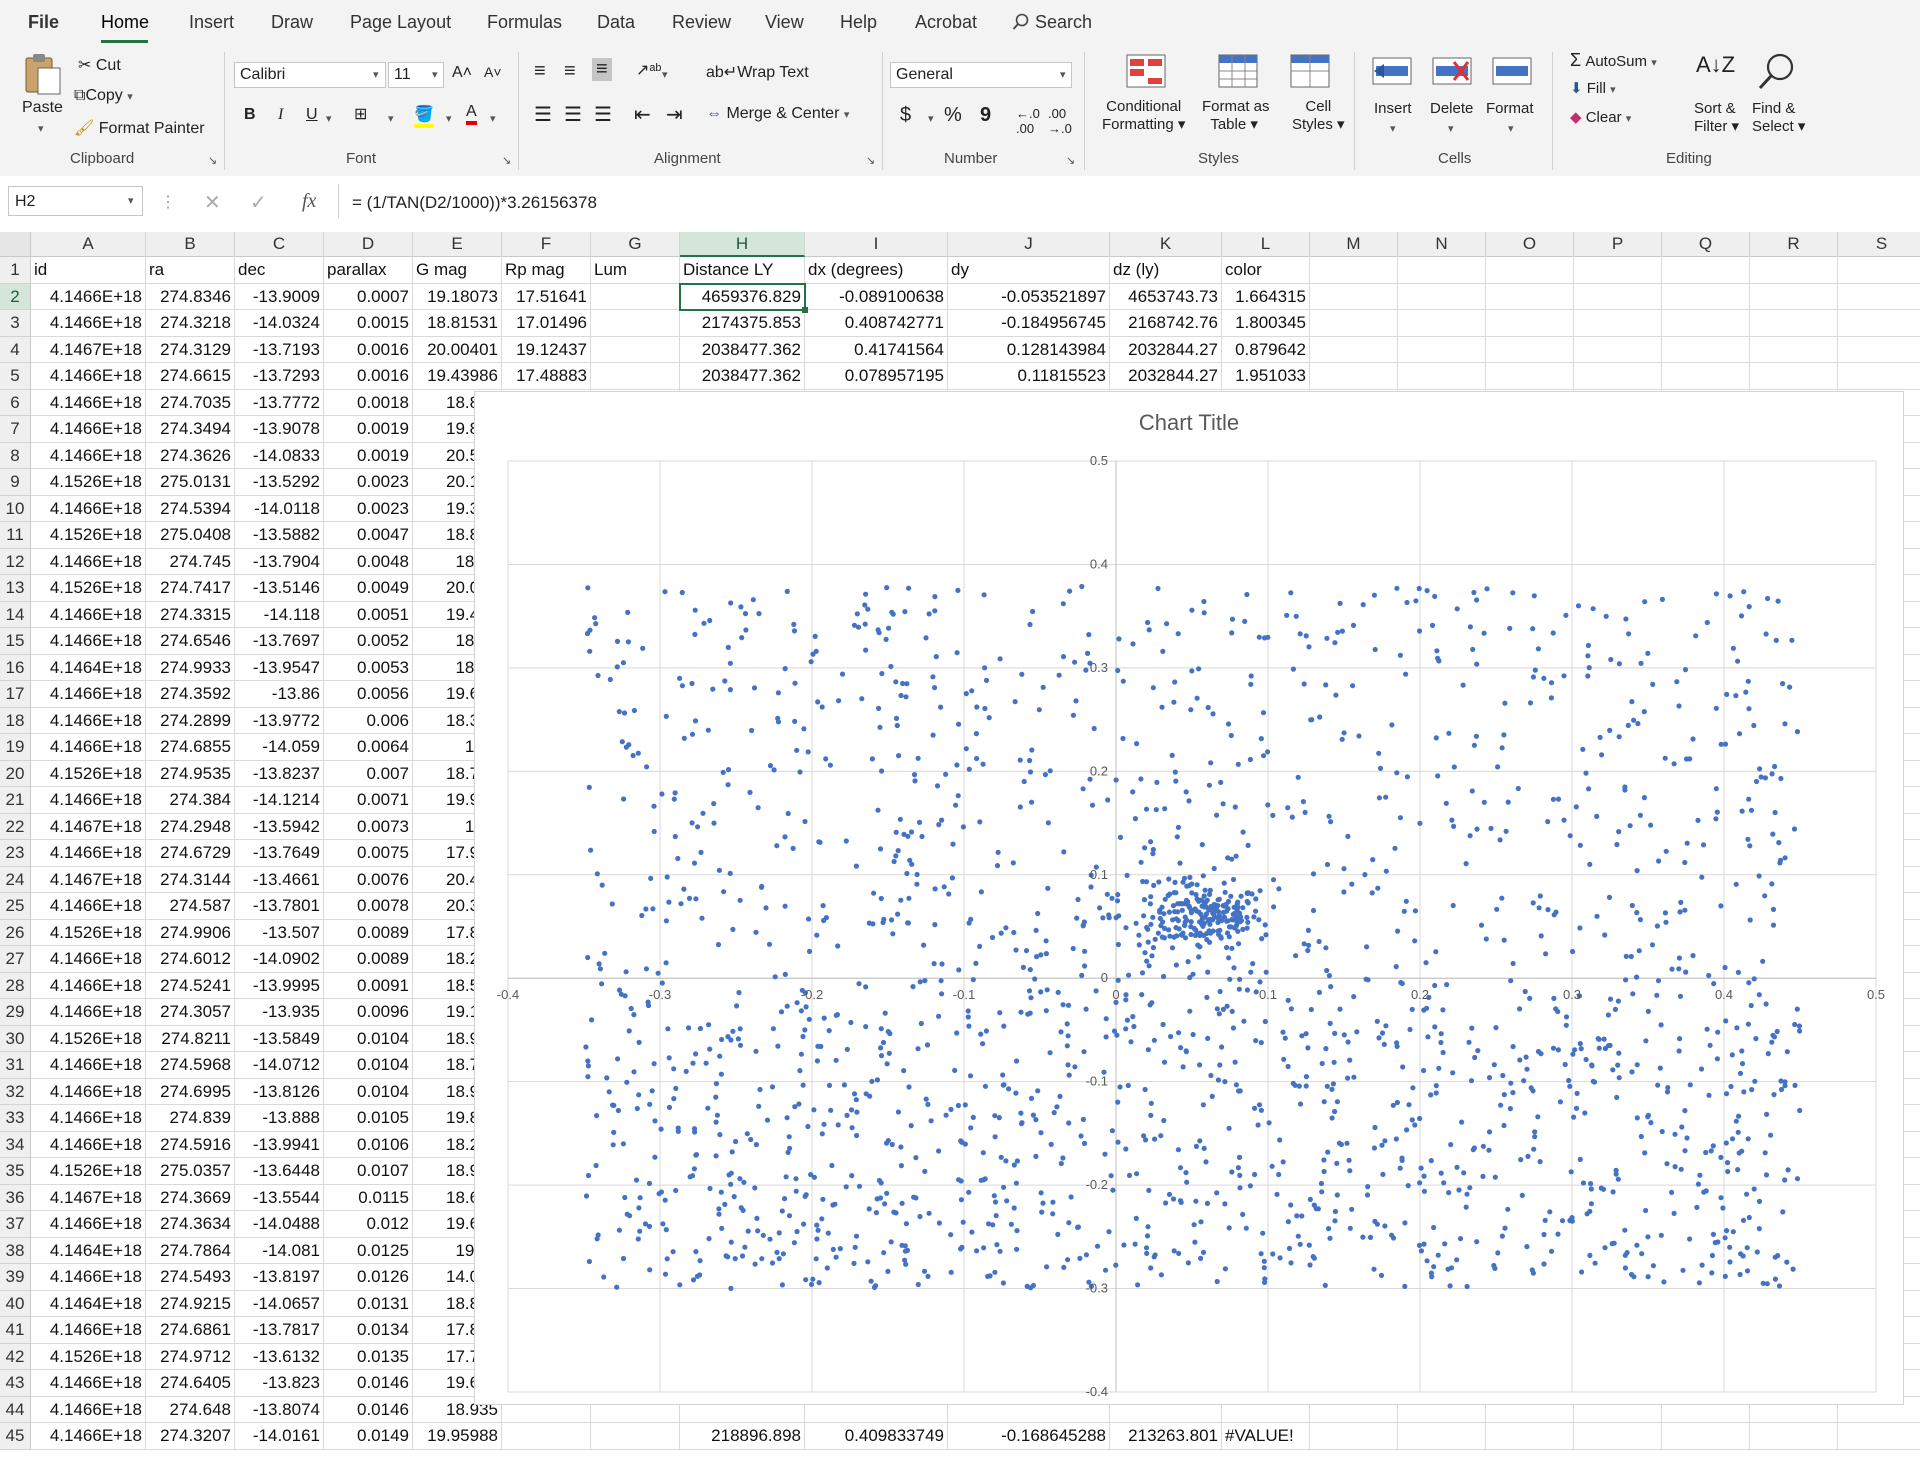 This screenshot has width=1920, height=1465. I want to click on tab-draw: Draw, so click(292, 22).